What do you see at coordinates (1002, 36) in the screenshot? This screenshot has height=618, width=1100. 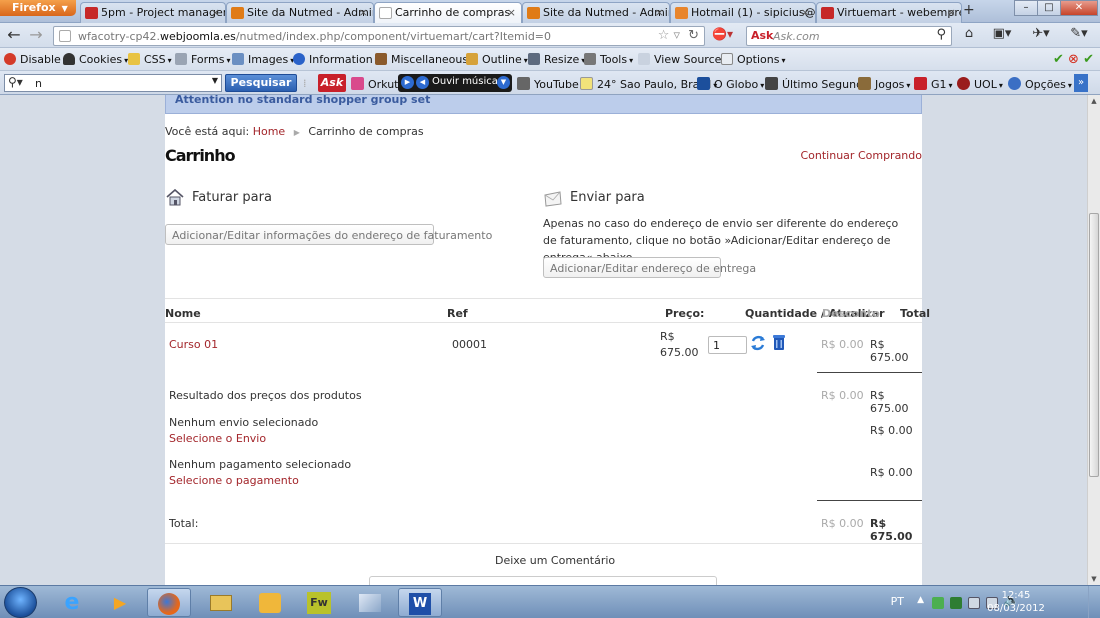 I see `toolbar-menu-icon: ▣▾` at bounding box center [1002, 36].